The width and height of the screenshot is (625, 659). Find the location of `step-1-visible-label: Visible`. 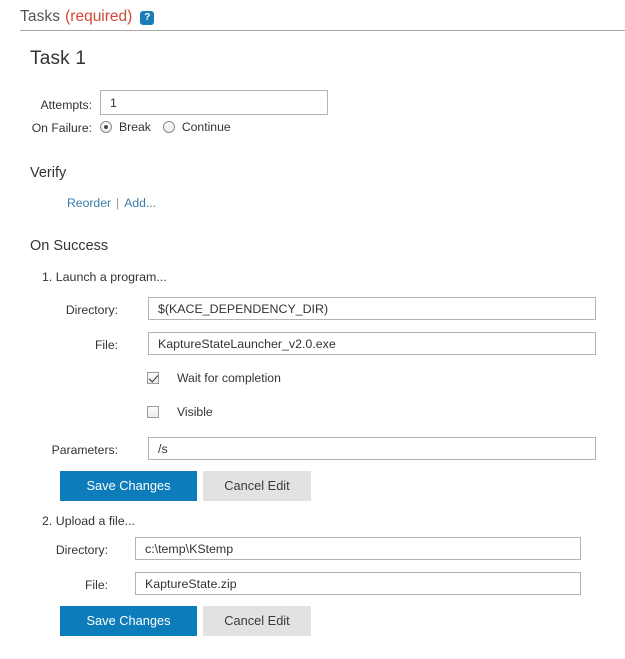

step-1-visible-label: Visible is located at coordinates (195, 412).